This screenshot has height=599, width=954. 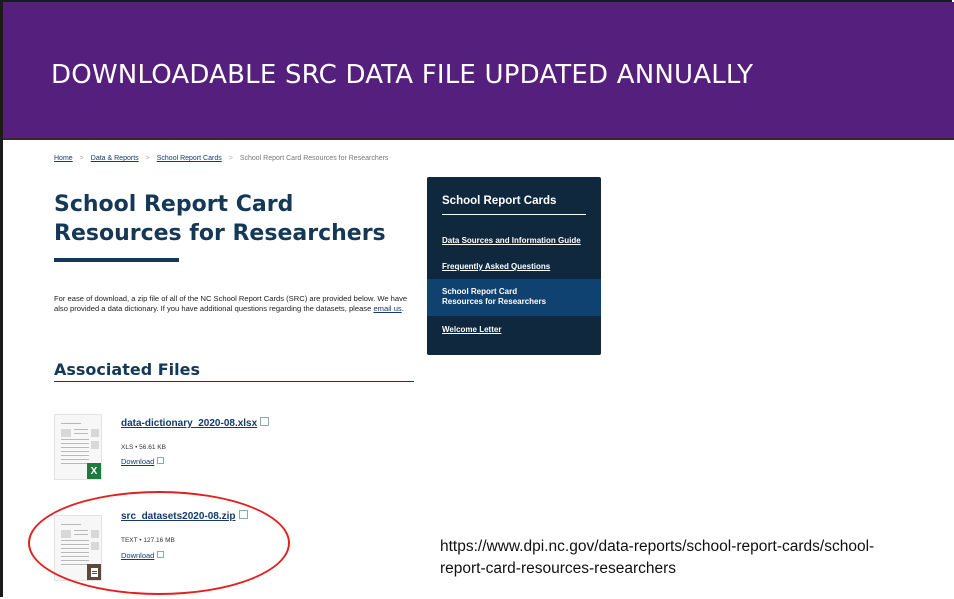 I want to click on file-link-data-dictionary: data-dictionary_2020-08.xlsx, so click(x=195, y=423).